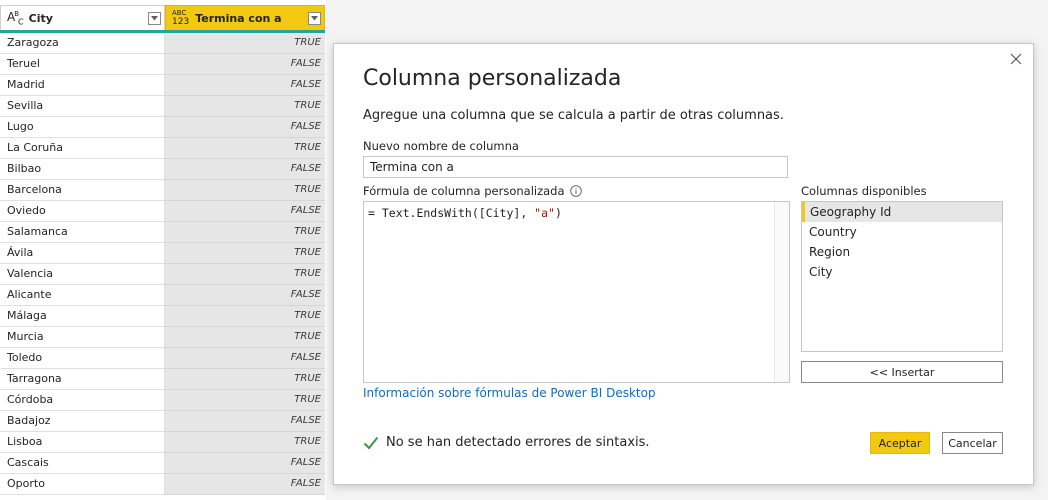 The image size is (1048, 500). Describe the element at coordinates (82, 337) in the screenshot. I see `cell-city: Murcia` at that location.